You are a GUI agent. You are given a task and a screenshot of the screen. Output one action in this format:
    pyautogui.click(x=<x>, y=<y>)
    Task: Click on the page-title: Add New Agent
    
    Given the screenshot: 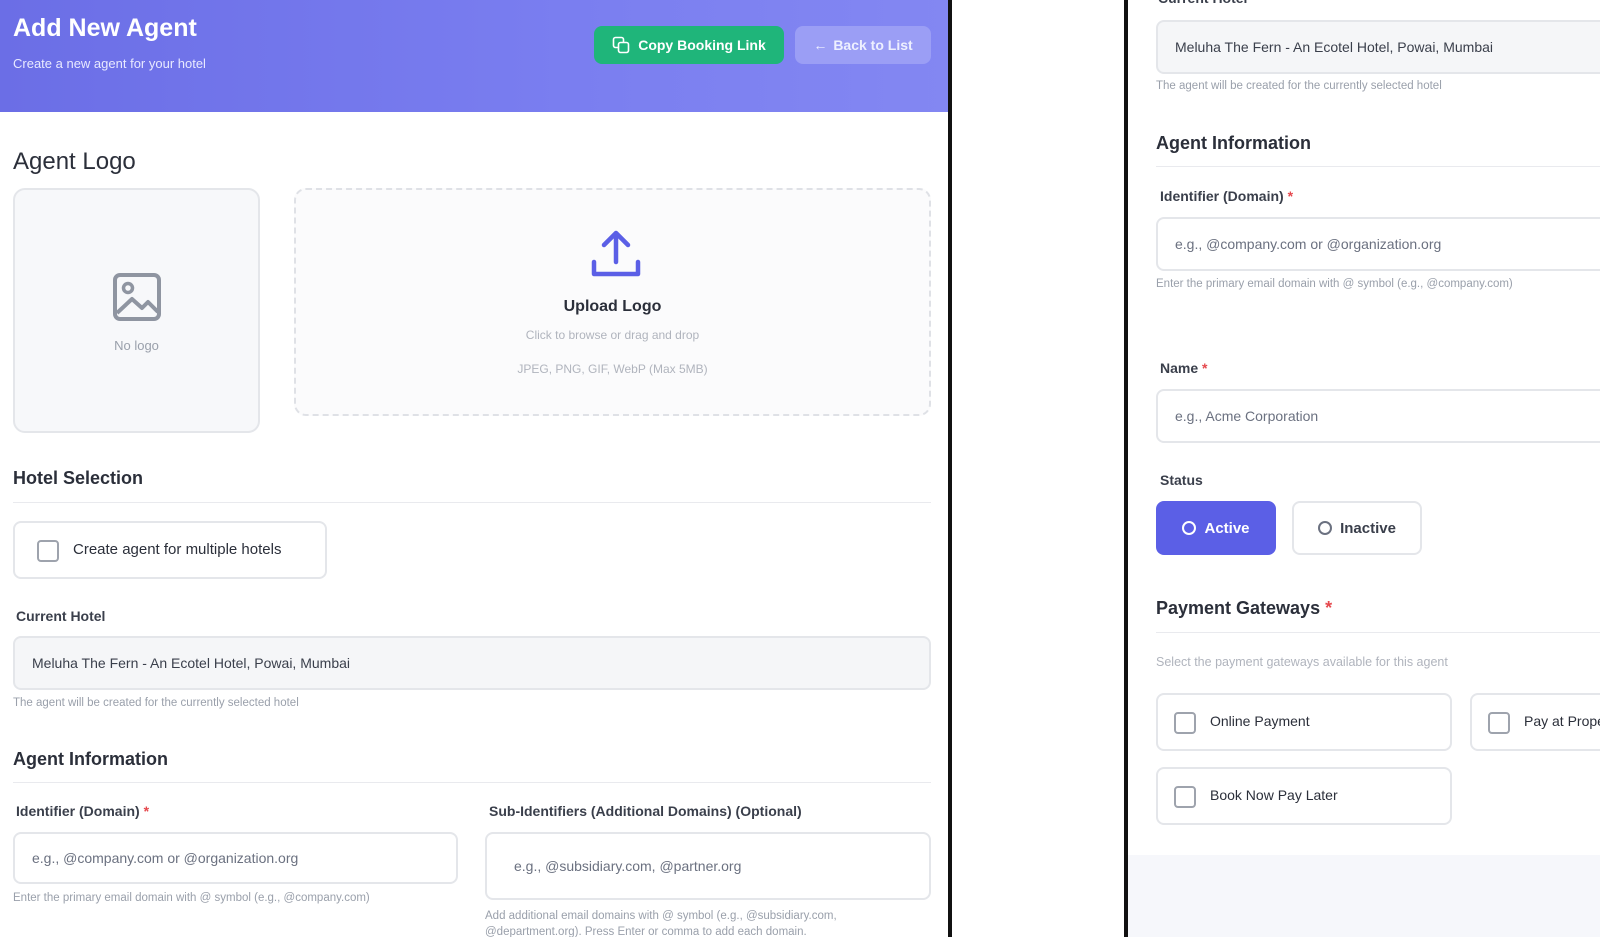 What is the action you would take?
    pyautogui.click(x=105, y=28)
    